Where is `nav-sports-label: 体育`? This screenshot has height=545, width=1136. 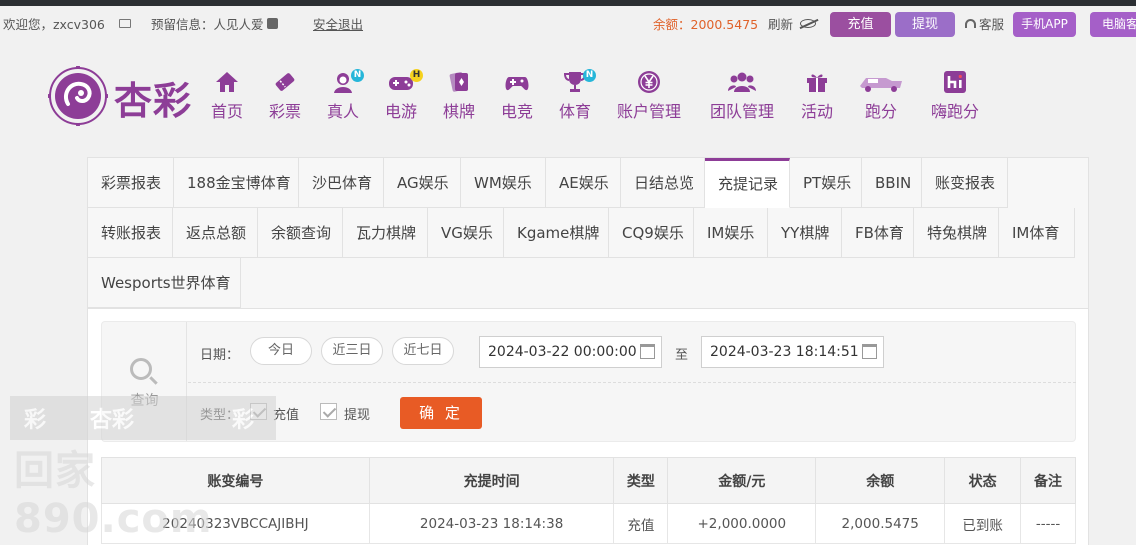
nav-sports-label: 体育 is located at coordinates (574, 111).